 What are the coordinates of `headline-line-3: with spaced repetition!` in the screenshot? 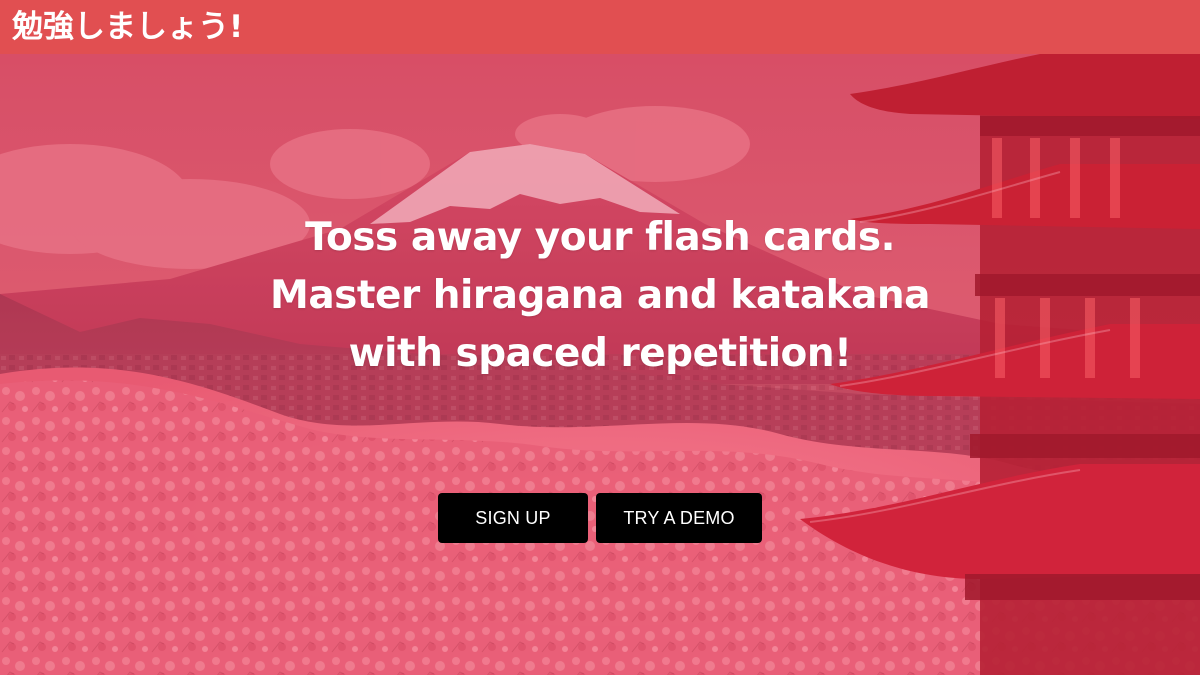 It's located at (600, 353).